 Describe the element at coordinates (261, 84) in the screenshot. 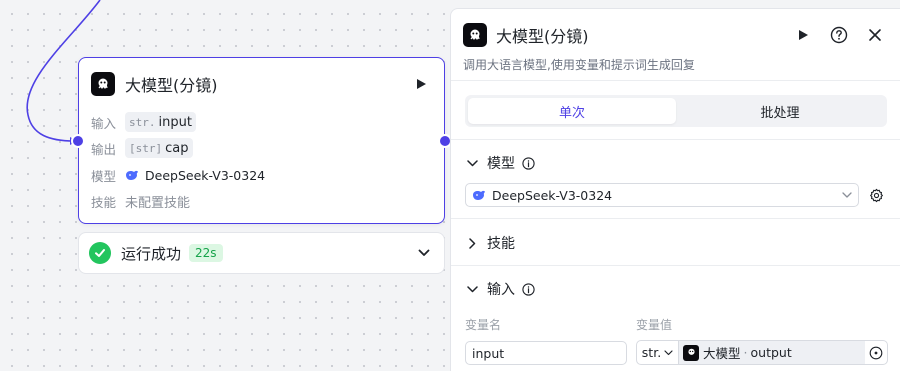

I see `node-header: 大模型(分镜)` at that location.